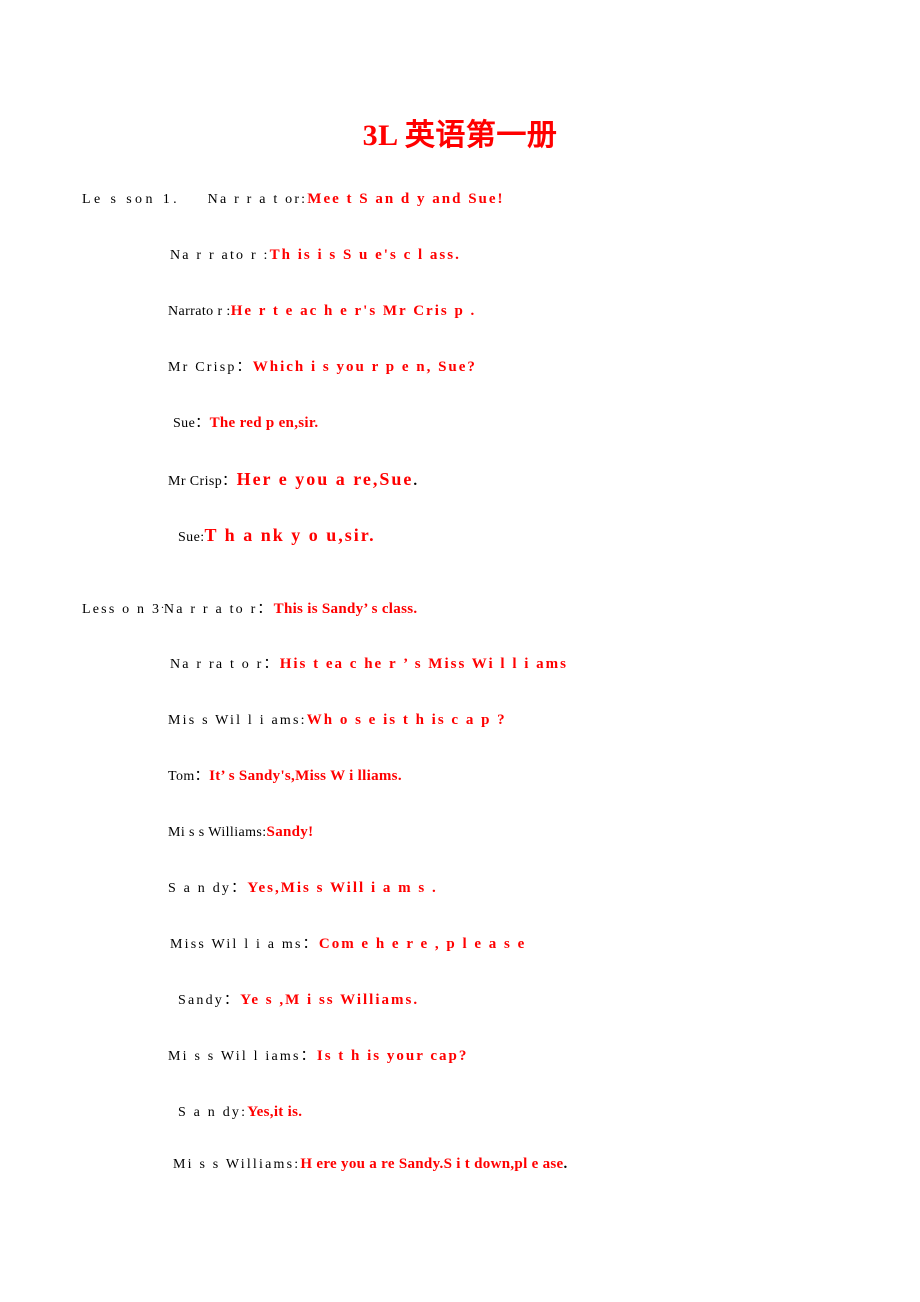 This screenshot has width=920, height=1302. I want to click on speaker-label: Narrato r :, so click(199, 311).